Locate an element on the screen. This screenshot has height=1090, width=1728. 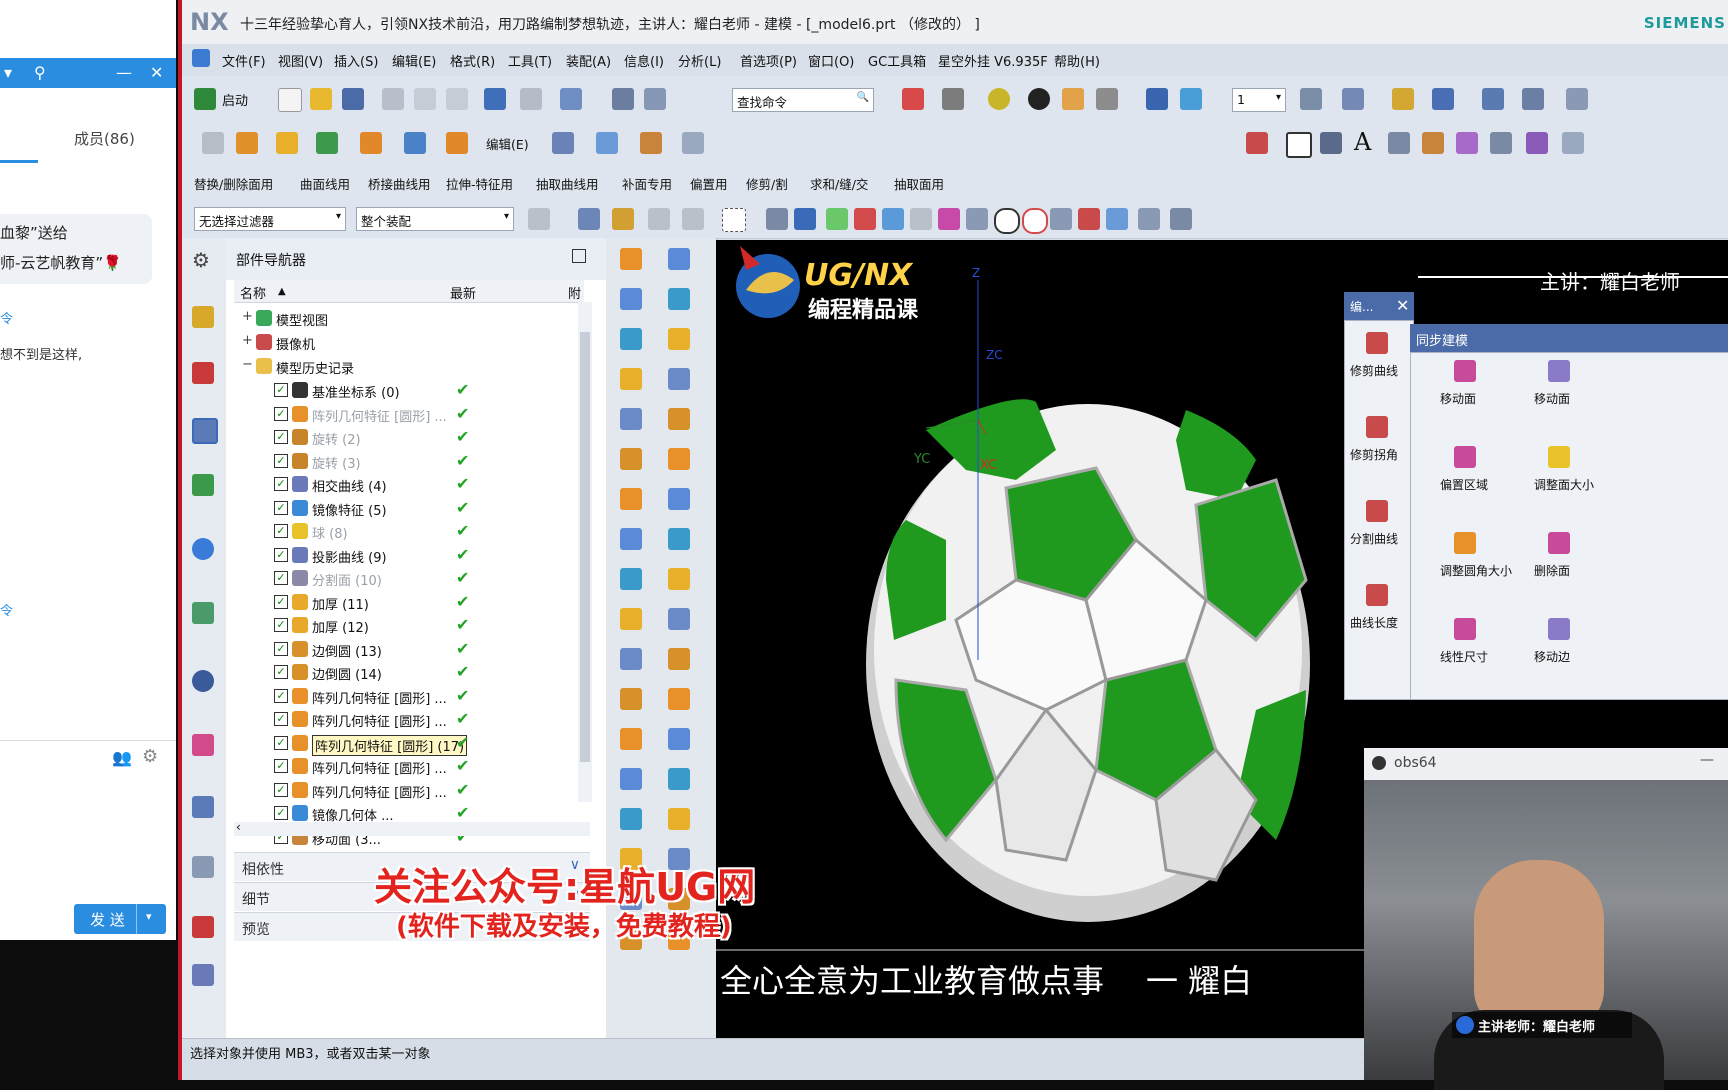
undo-icon is located at coordinates (495, 99).